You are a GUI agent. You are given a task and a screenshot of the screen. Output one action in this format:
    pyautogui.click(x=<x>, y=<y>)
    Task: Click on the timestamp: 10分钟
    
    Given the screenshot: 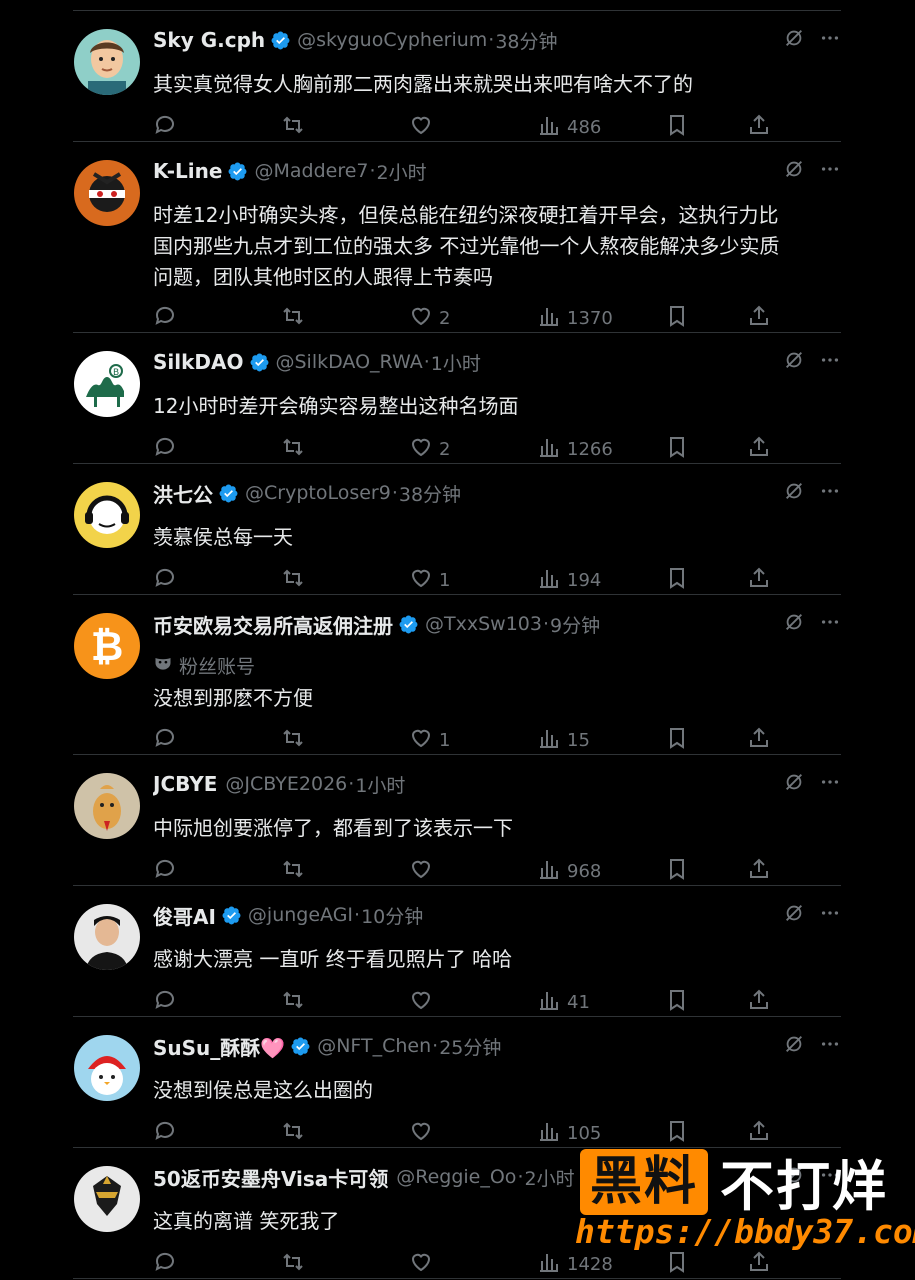 What is the action you would take?
    pyautogui.click(x=392, y=915)
    